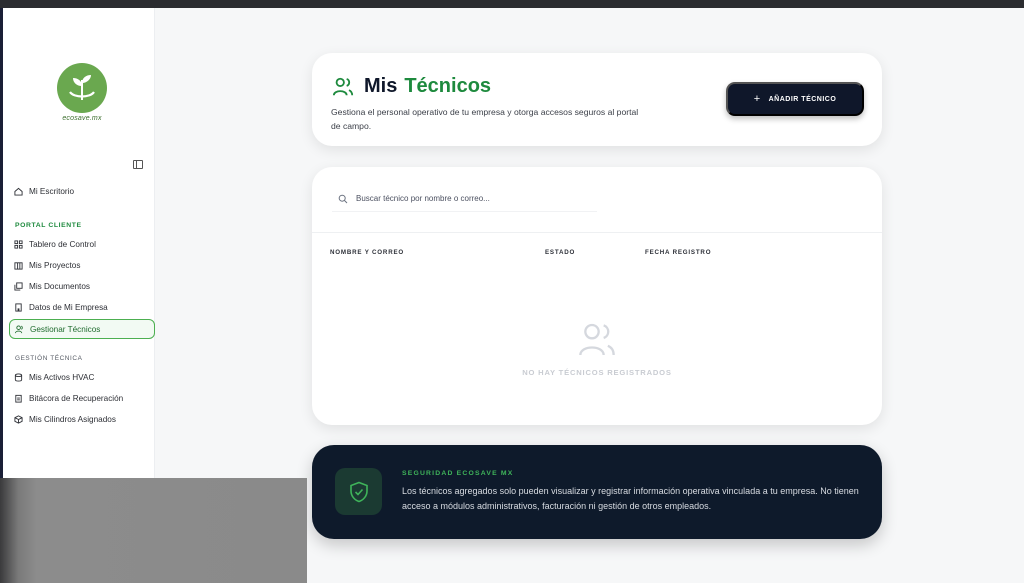 This screenshot has width=1024, height=583. Describe the element at coordinates (18, 244) in the screenshot. I see `grid-icon` at that location.